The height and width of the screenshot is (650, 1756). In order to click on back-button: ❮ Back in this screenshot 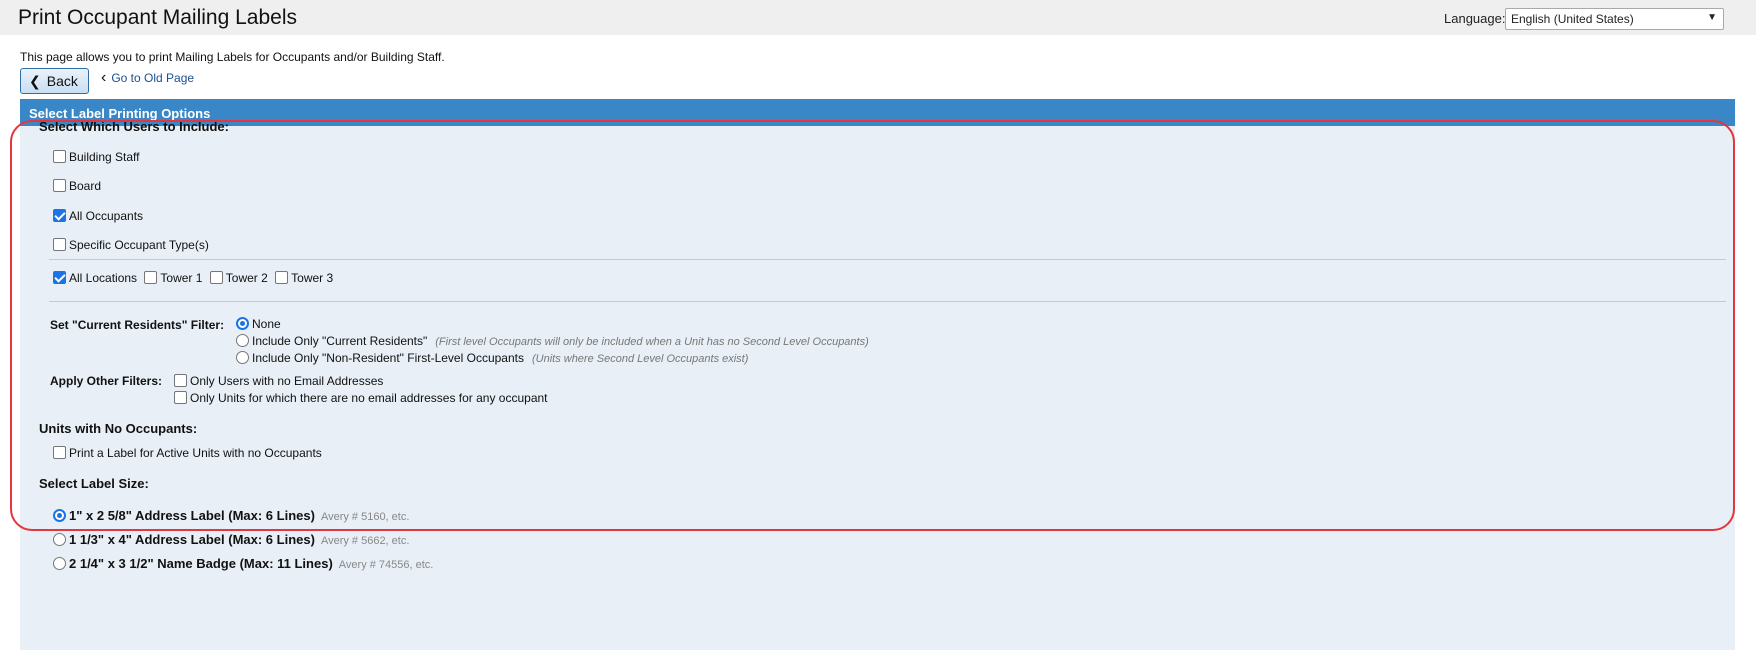, I will do `click(54, 81)`.